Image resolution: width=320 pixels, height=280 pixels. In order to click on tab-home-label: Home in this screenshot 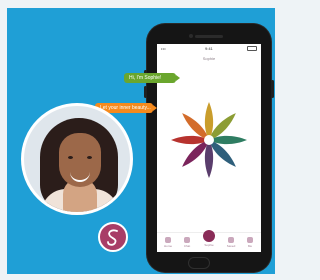, I will do `click(167, 246)`.